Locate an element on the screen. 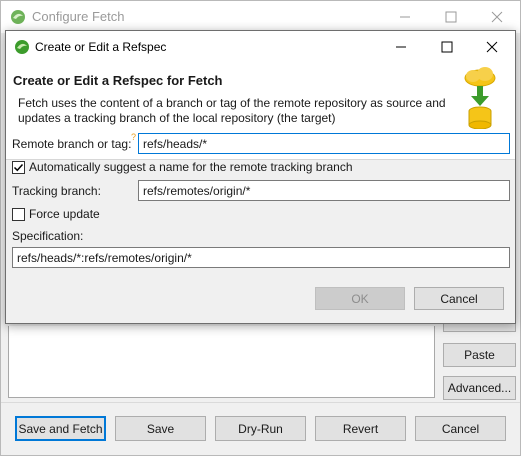 Image resolution: width=521 pixels, height=456 pixels. bottom-separator is located at coordinates (260, 402).